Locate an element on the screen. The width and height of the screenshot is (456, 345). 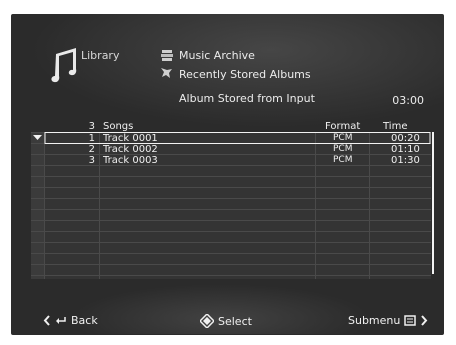
return-icon is located at coordinates (61, 320).